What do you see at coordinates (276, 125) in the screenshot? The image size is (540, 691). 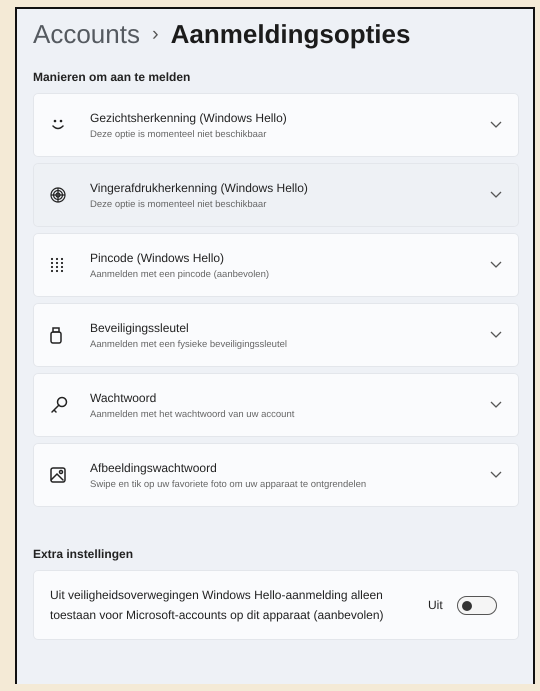 I see `sign-in-option: Gezichtsherkenning (Windows Hello) Deze optie is momenteel niet beschikbaar` at bounding box center [276, 125].